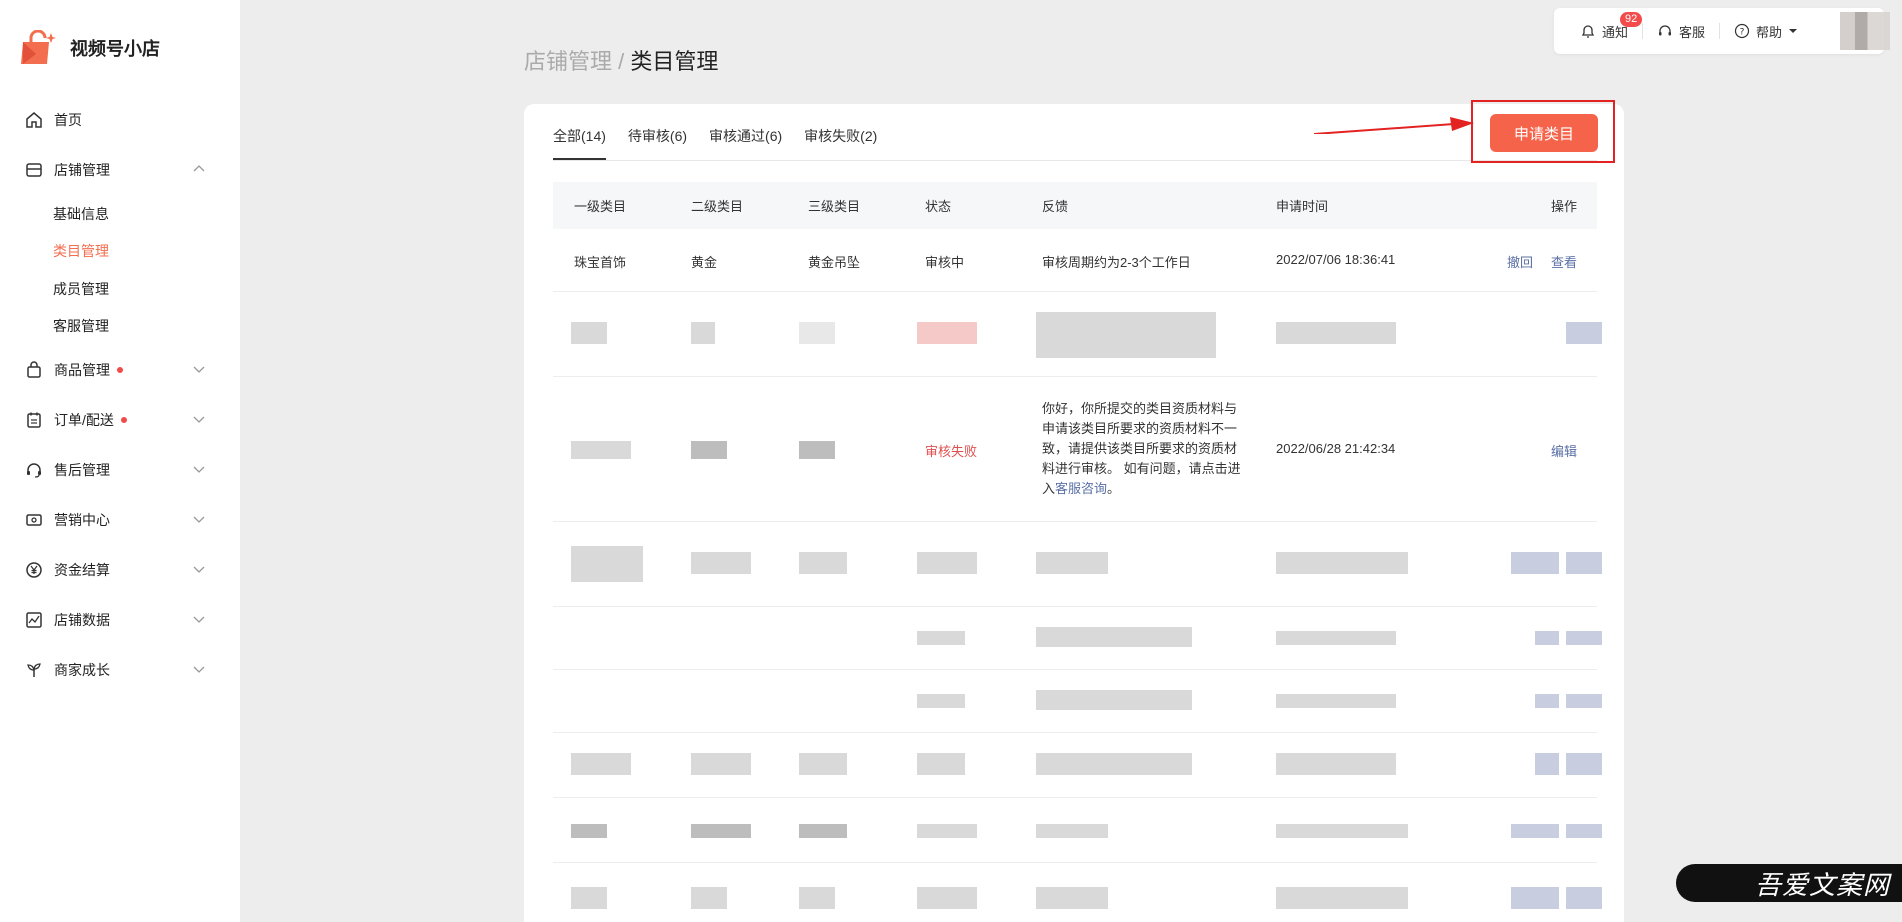 The width and height of the screenshot is (1902, 922). Describe the element at coordinates (120, 214) in the screenshot. I see `sidebar-subitem-basic-info: 基础信息` at that location.